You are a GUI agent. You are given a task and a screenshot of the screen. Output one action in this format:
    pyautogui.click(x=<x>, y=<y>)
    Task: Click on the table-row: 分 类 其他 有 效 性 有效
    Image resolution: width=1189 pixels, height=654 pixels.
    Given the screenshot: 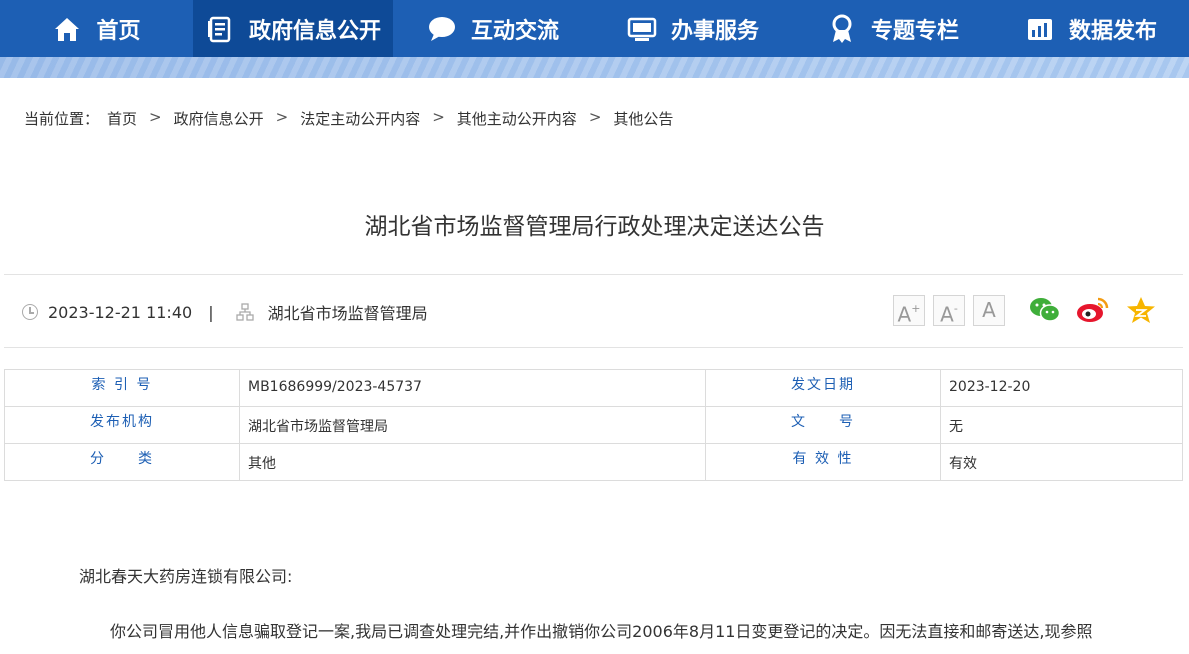 What is the action you would take?
    pyautogui.click(x=593, y=462)
    